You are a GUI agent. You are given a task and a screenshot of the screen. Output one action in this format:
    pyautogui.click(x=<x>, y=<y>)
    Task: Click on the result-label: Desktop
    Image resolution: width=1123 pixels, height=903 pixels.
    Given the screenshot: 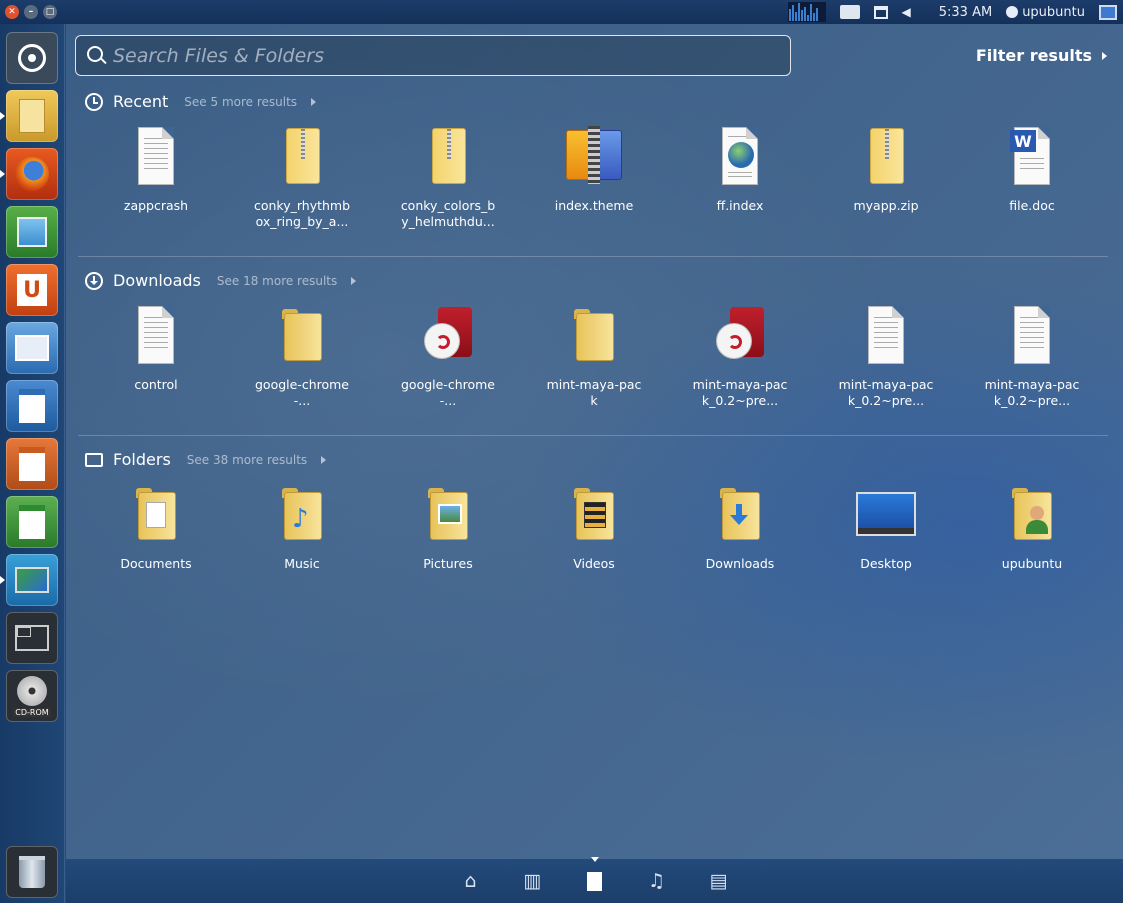 What is the action you would take?
    pyautogui.click(x=886, y=563)
    